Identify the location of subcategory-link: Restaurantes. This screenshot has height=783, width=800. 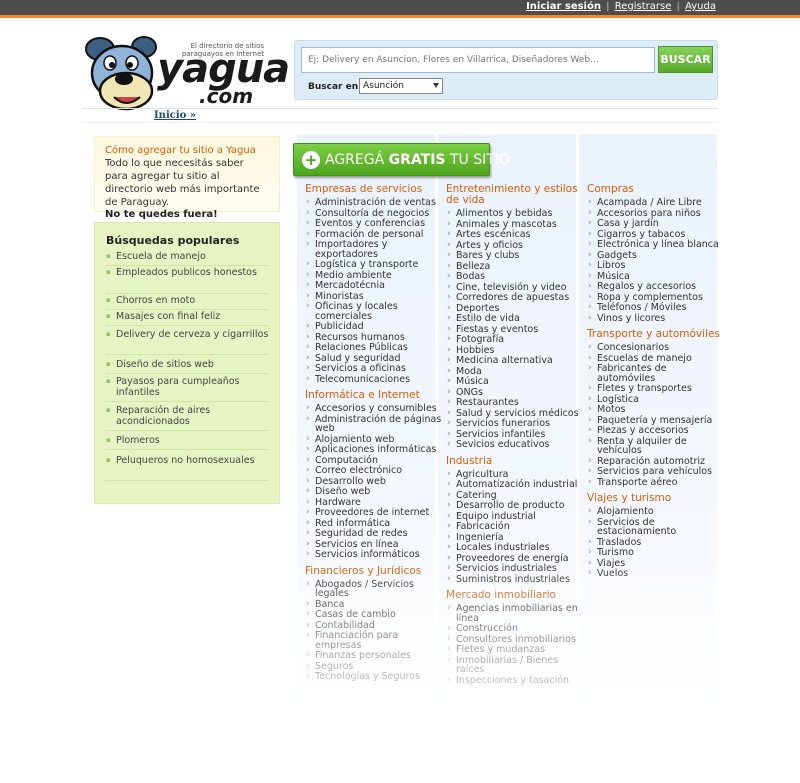
(515, 403).